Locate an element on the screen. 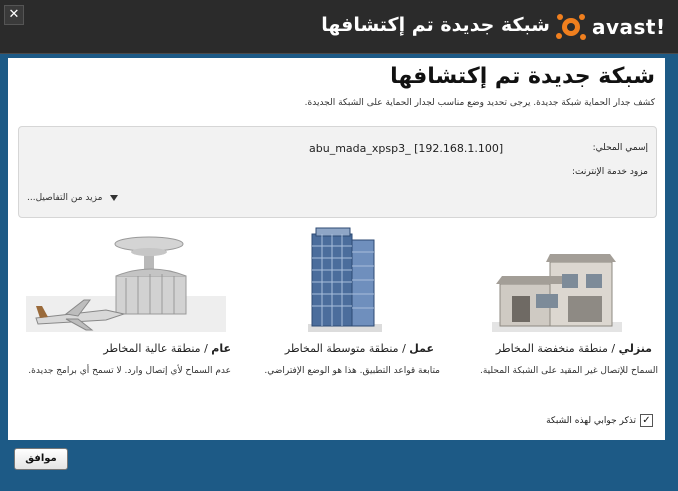 This screenshot has width=678, height=491. zone-work-name: عمل is located at coordinates (421, 348).